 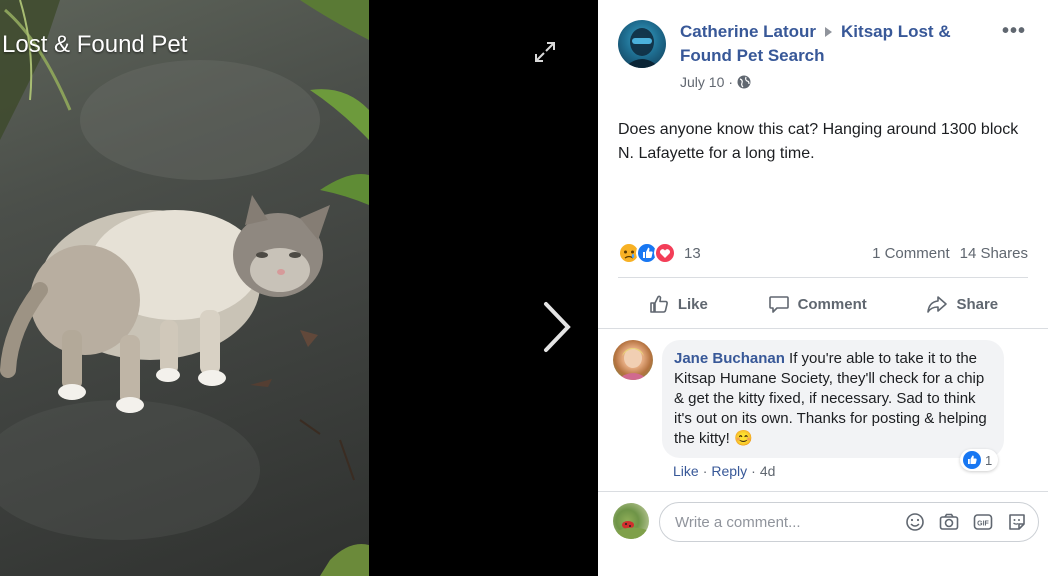 I want to click on like-button: Like, so click(x=678, y=304).